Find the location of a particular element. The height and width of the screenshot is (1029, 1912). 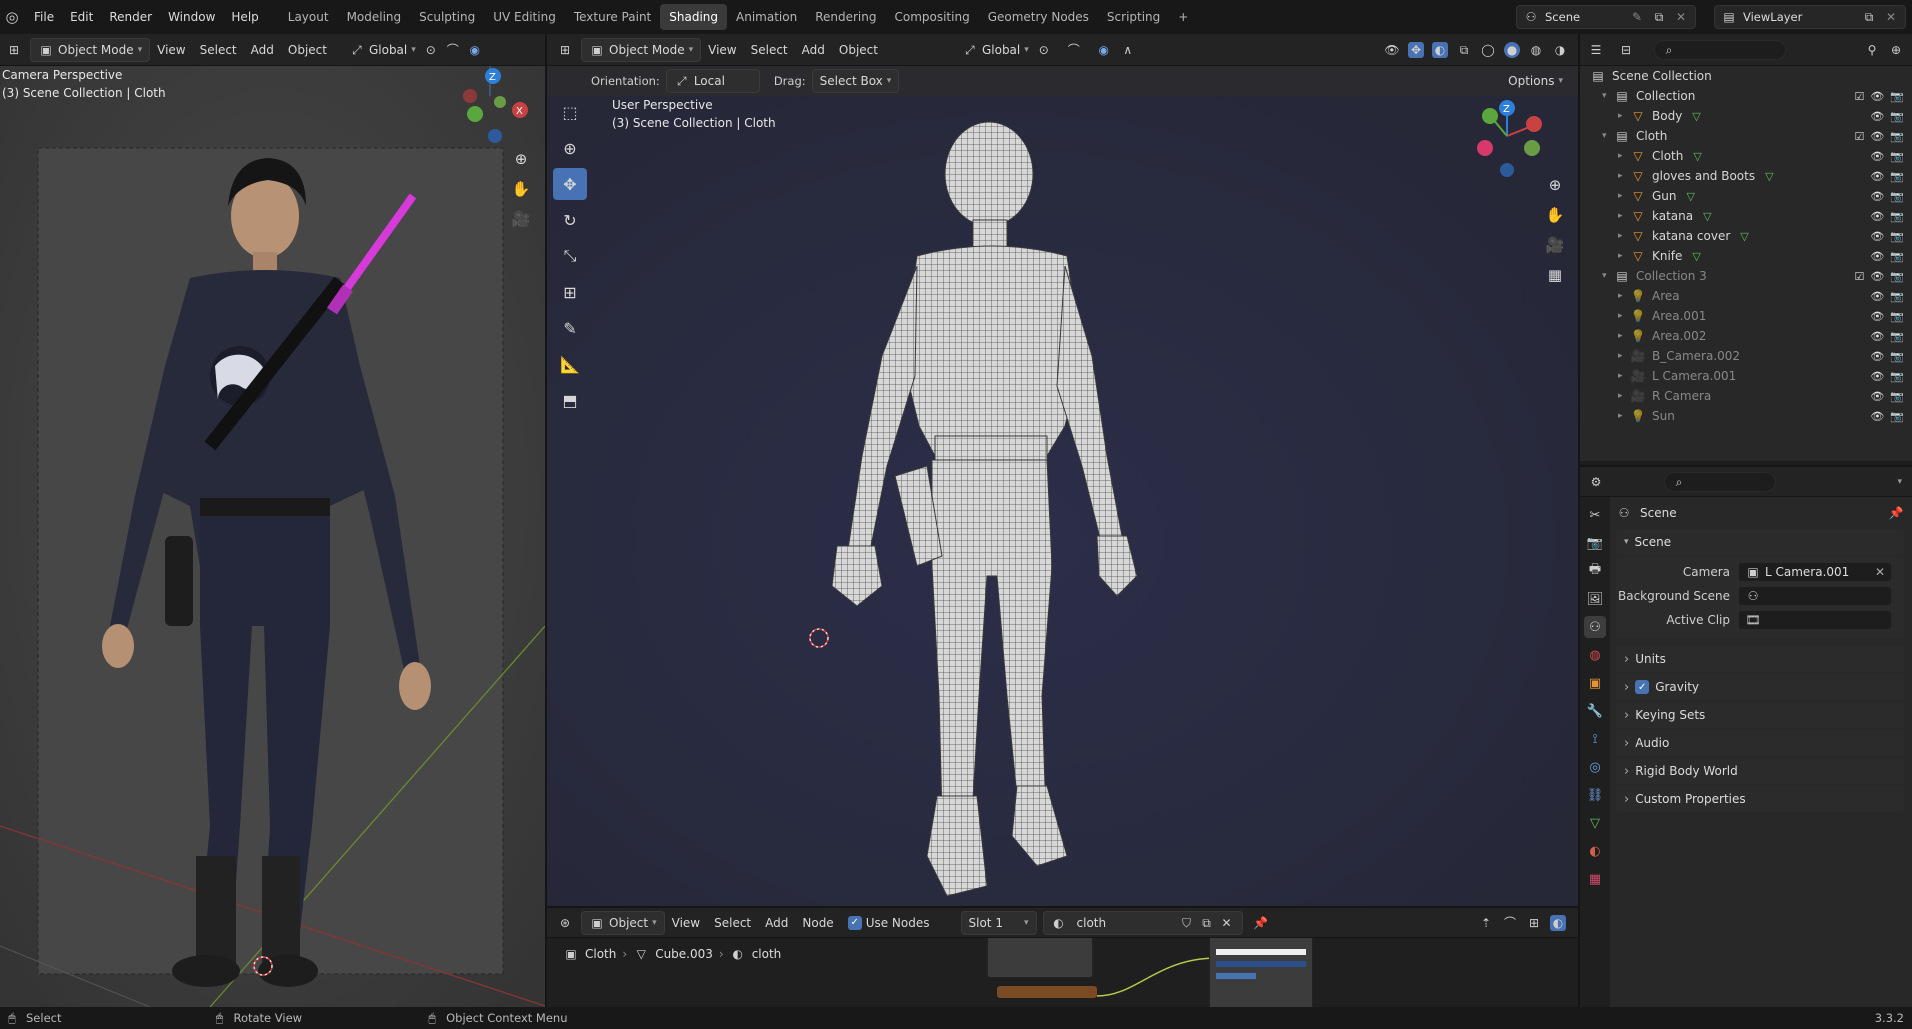

left-mode-dropdown: ▣ Object Mode ▾ is located at coordinates (90, 49).